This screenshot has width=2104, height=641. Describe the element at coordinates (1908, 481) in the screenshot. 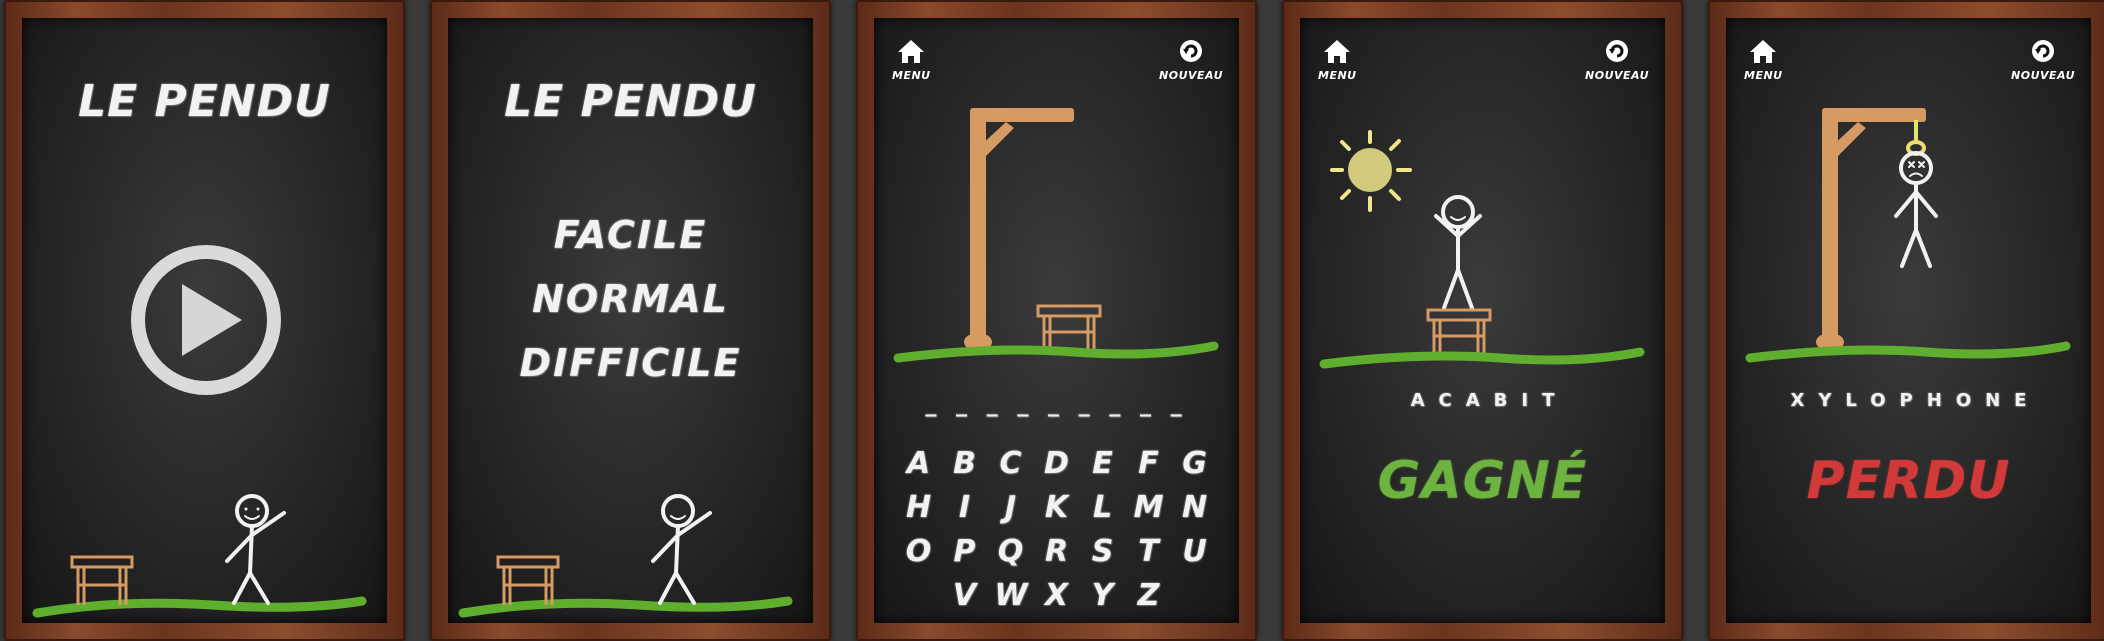

I see `result-text: PERDU` at that location.